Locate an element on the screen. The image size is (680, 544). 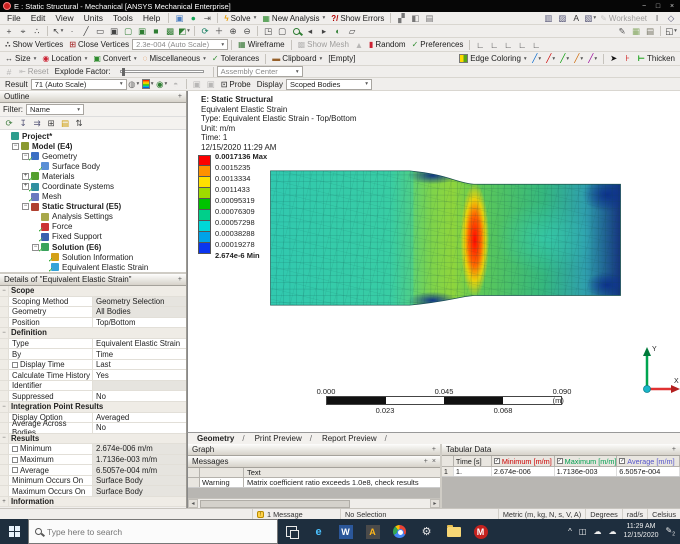
status-messages: ! 1 Message is located at coordinates (297, 514).